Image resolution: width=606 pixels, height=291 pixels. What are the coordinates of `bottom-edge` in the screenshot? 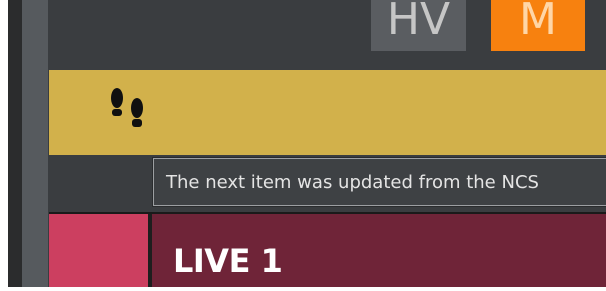 It's located at (307, 289).